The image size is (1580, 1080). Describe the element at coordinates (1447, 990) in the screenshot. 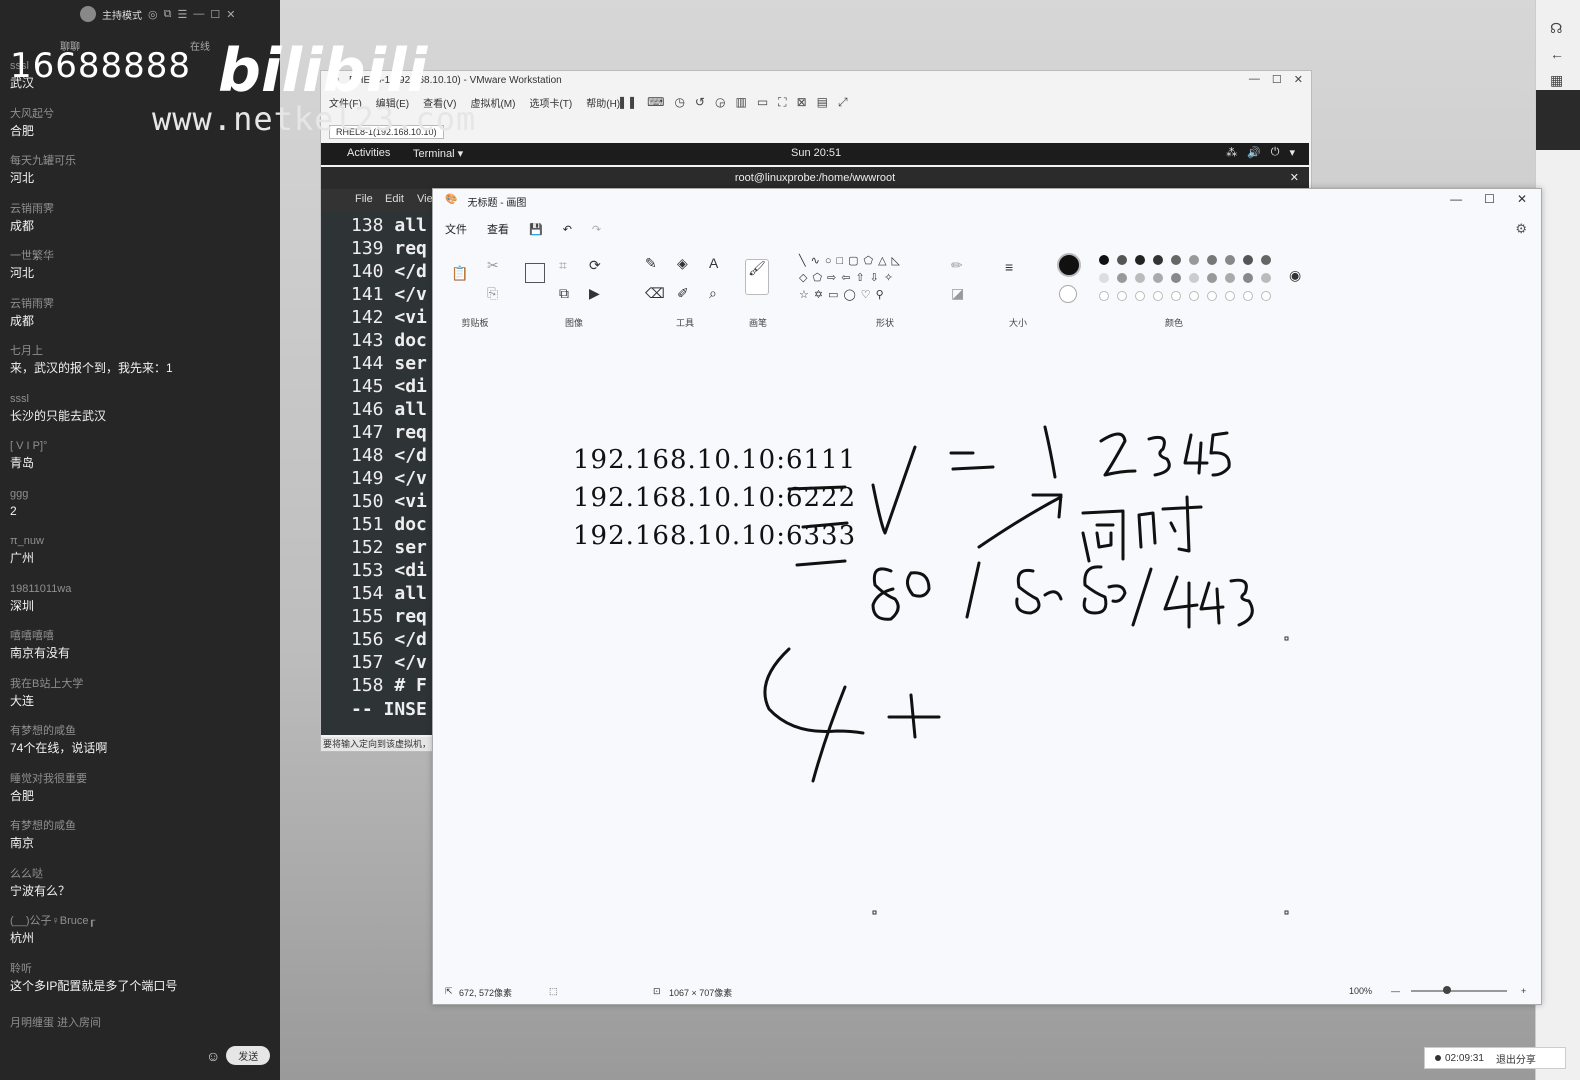

I see `zoom-slider-handle` at that location.